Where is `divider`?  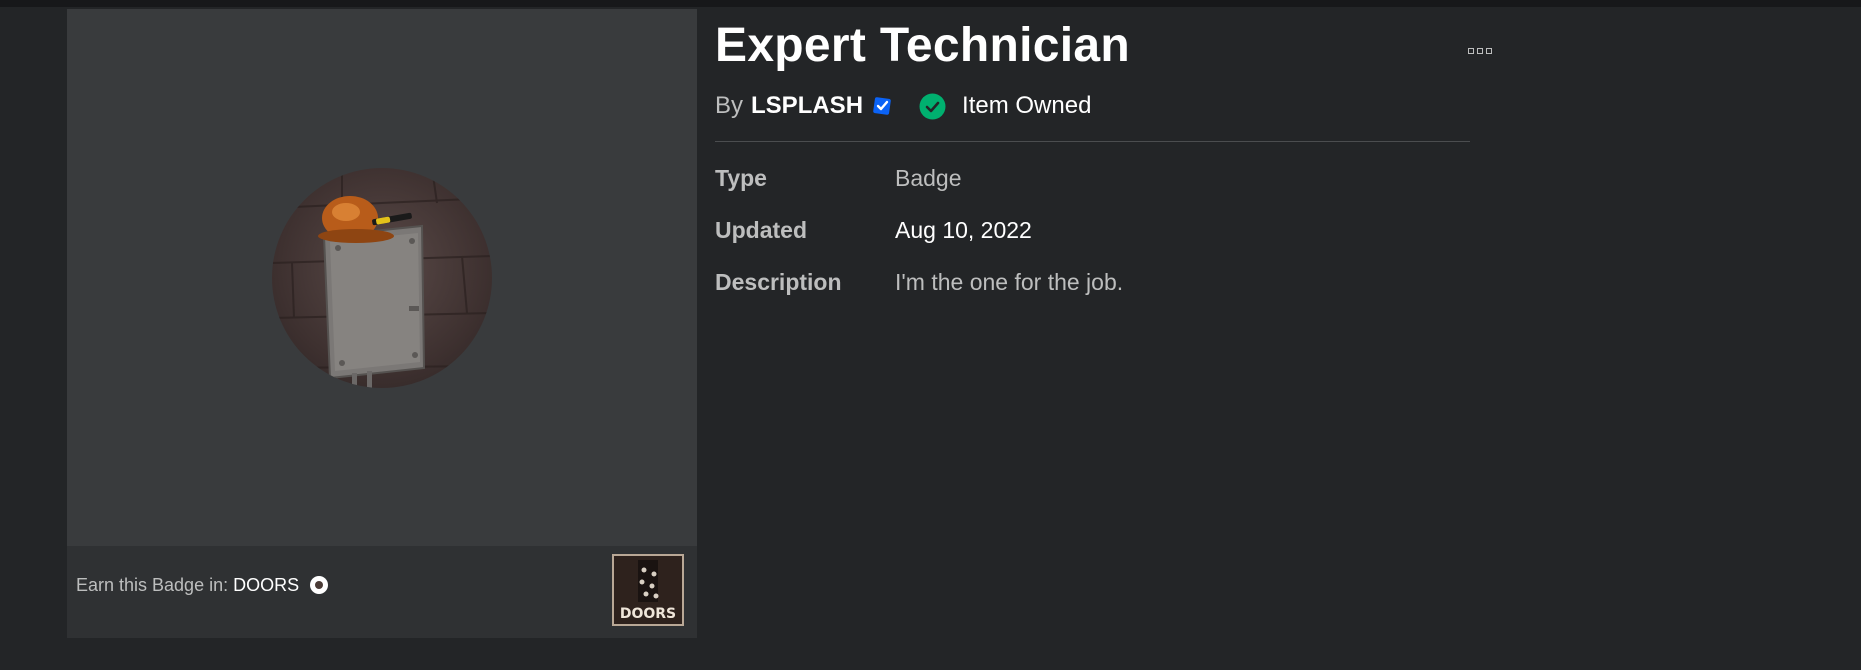 divider is located at coordinates (1092, 141).